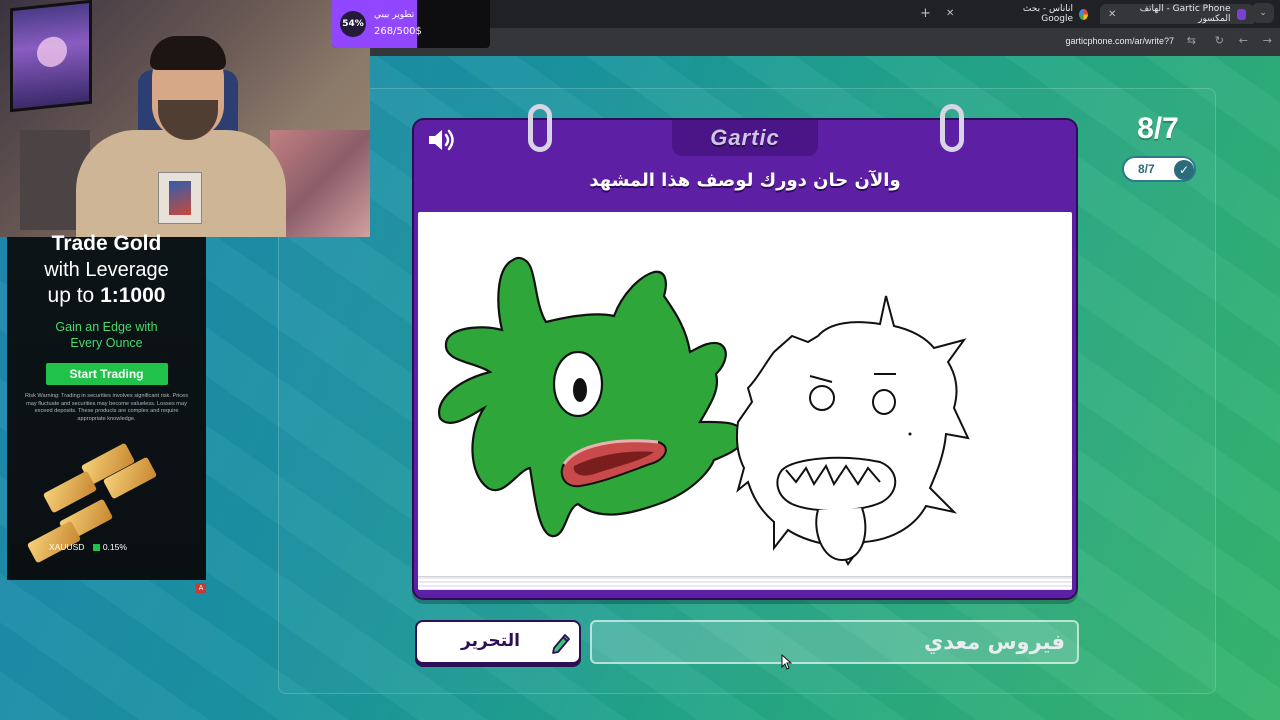  Describe the element at coordinates (106, 343) in the screenshot. I see `ad-subtitle-2: Every Ounce` at that location.